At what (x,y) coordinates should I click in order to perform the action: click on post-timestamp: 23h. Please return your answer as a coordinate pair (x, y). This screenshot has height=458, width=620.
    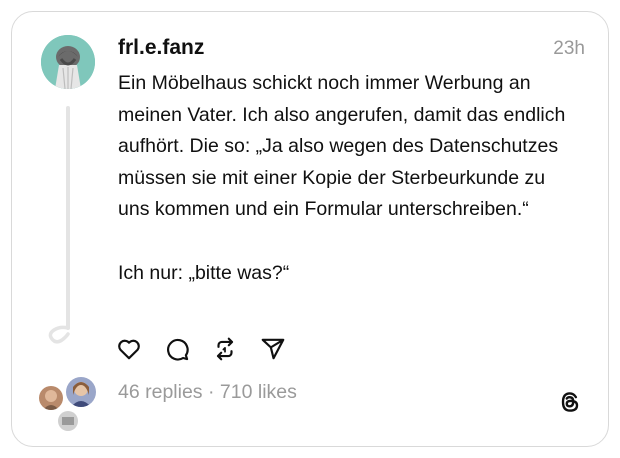
    Looking at the image, I should click on (569, 48).